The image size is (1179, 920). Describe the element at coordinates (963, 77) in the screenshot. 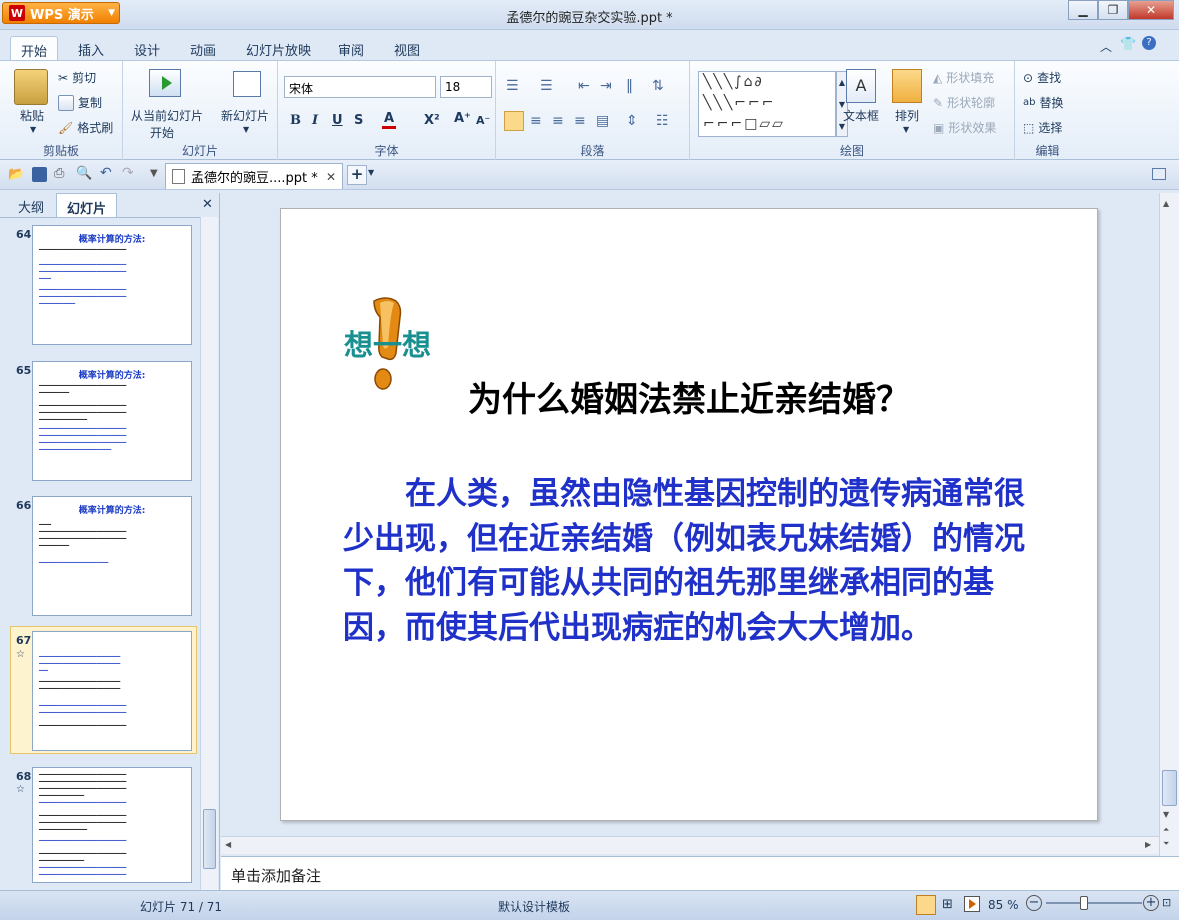

I see `shape-fill-button: ◭ 形状填充` at that location.